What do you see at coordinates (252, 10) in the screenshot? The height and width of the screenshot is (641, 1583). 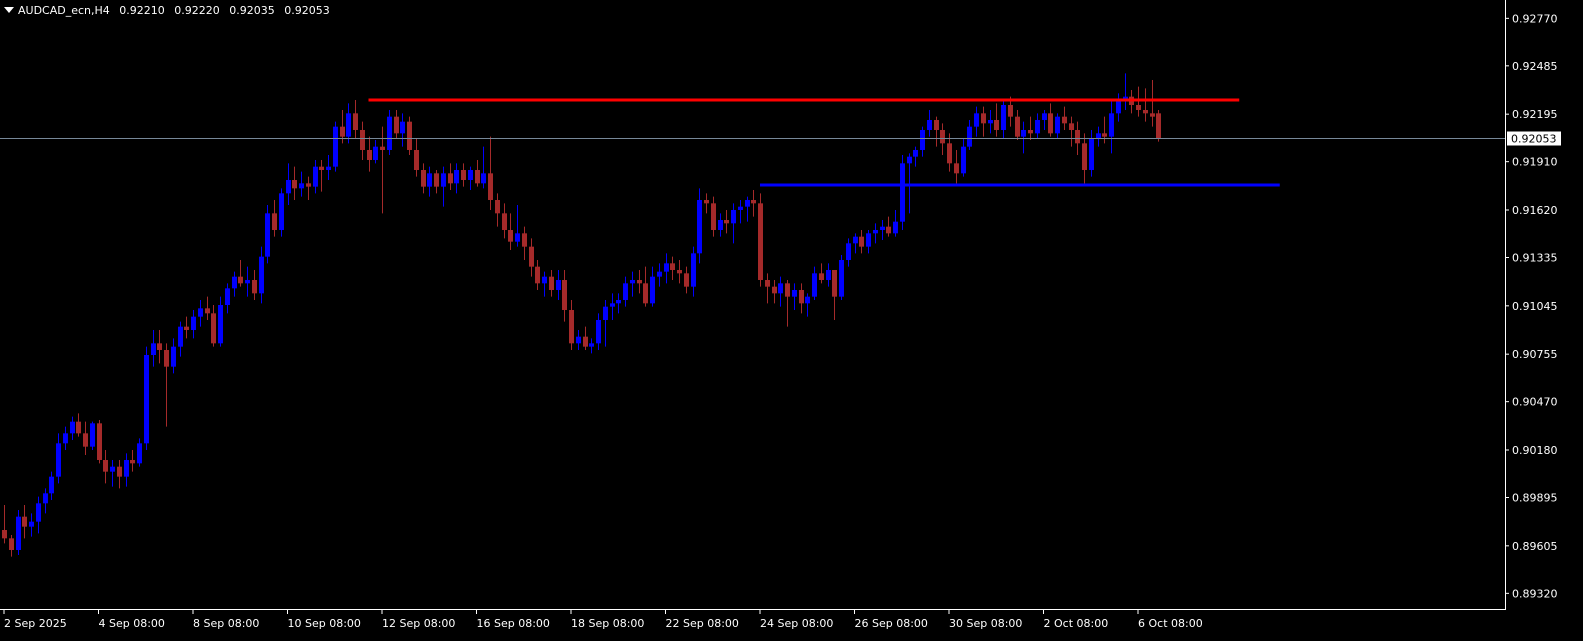 I see `ohlc-low: 0.92035` at bounding box center [252, 10].